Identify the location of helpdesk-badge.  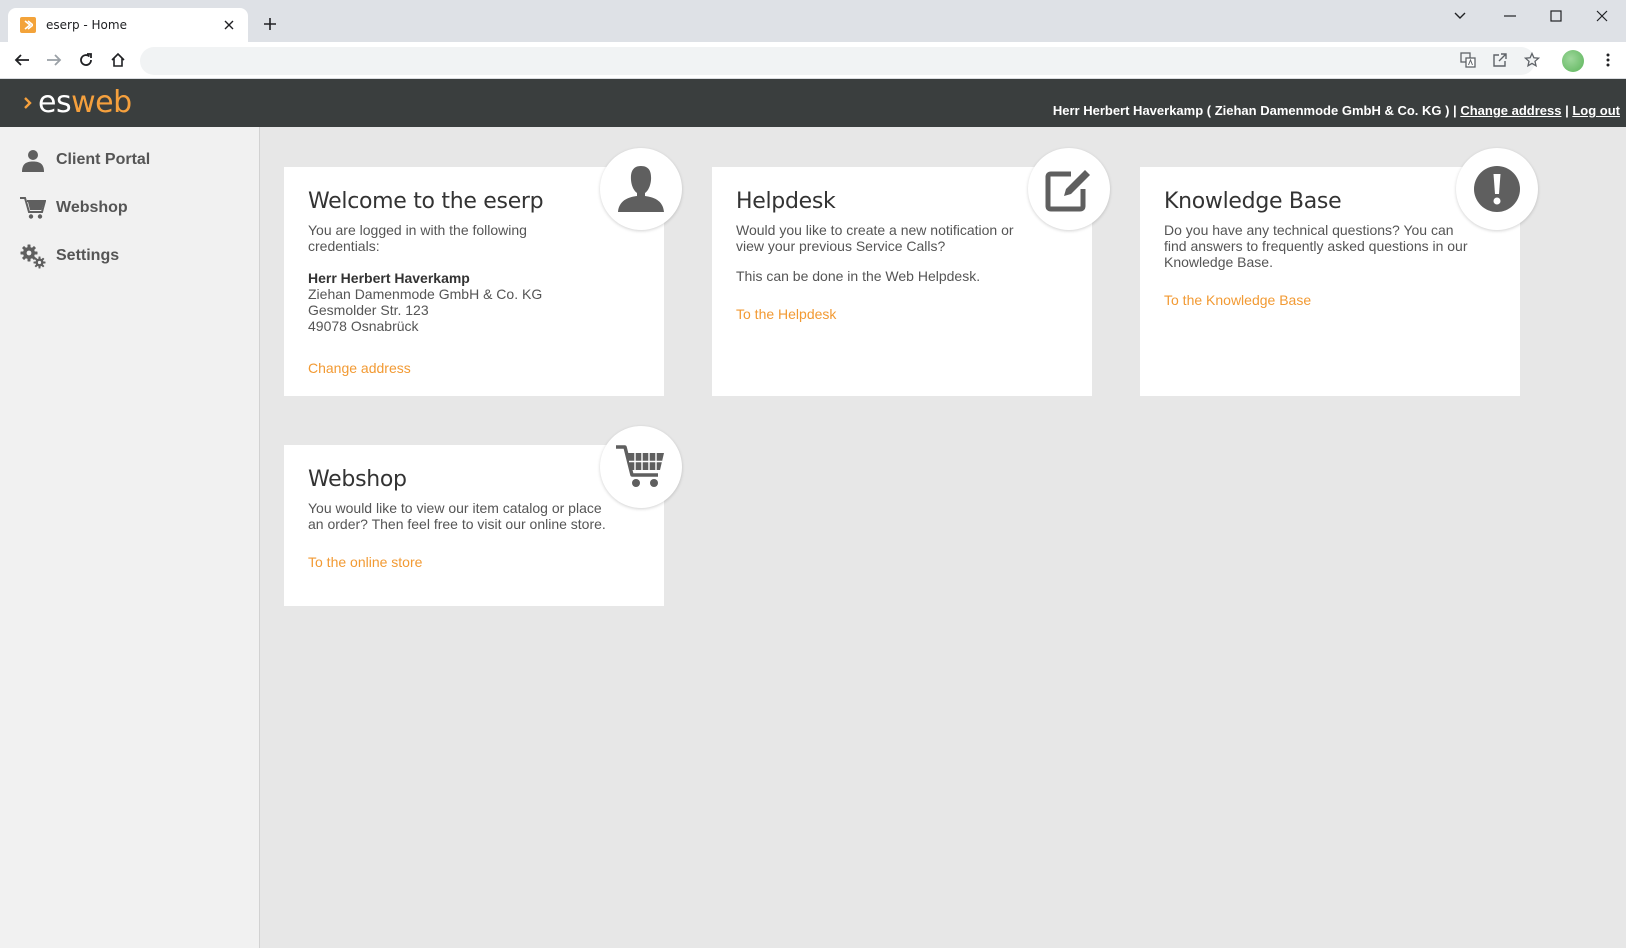
(1069, 189).